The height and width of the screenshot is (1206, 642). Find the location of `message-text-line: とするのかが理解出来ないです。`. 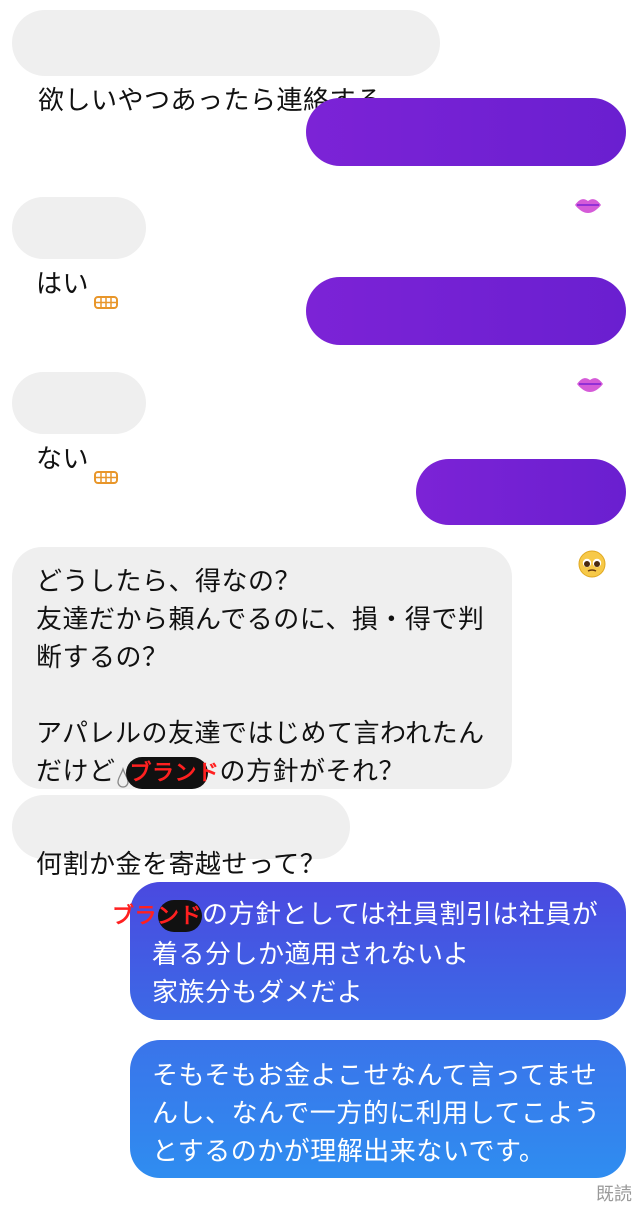

message-text-line: とするのかが理解出来ないです。 is located at coordinates (349, 1152).